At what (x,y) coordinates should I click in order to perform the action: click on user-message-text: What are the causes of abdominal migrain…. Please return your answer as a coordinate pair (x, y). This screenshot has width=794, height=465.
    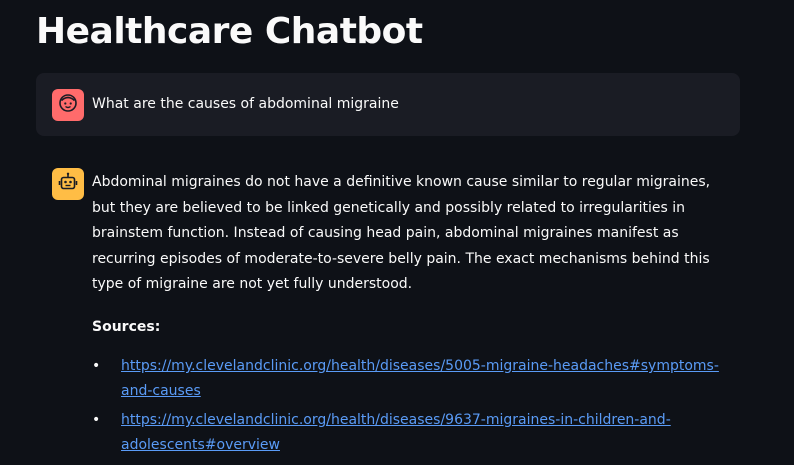
    Looking at the image, I should click on (245, 104).